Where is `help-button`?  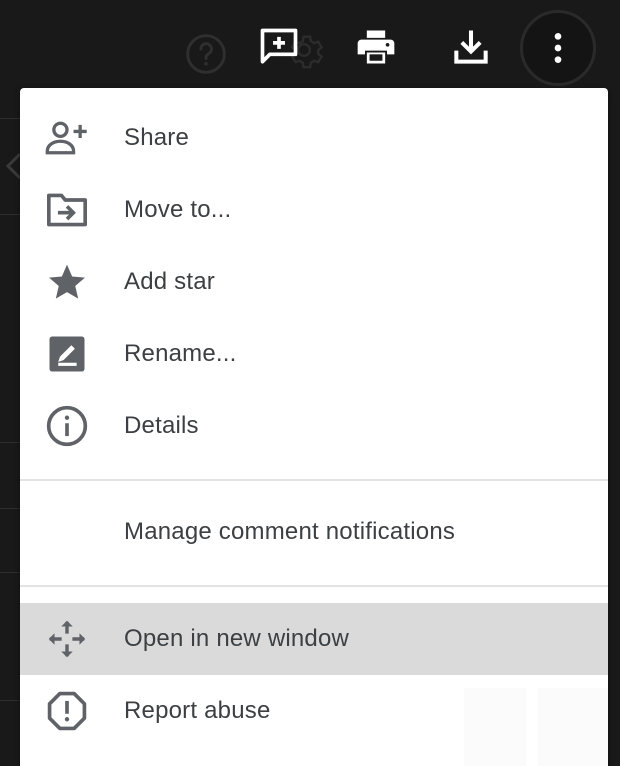 help-button is located at coordinates (206, 54).